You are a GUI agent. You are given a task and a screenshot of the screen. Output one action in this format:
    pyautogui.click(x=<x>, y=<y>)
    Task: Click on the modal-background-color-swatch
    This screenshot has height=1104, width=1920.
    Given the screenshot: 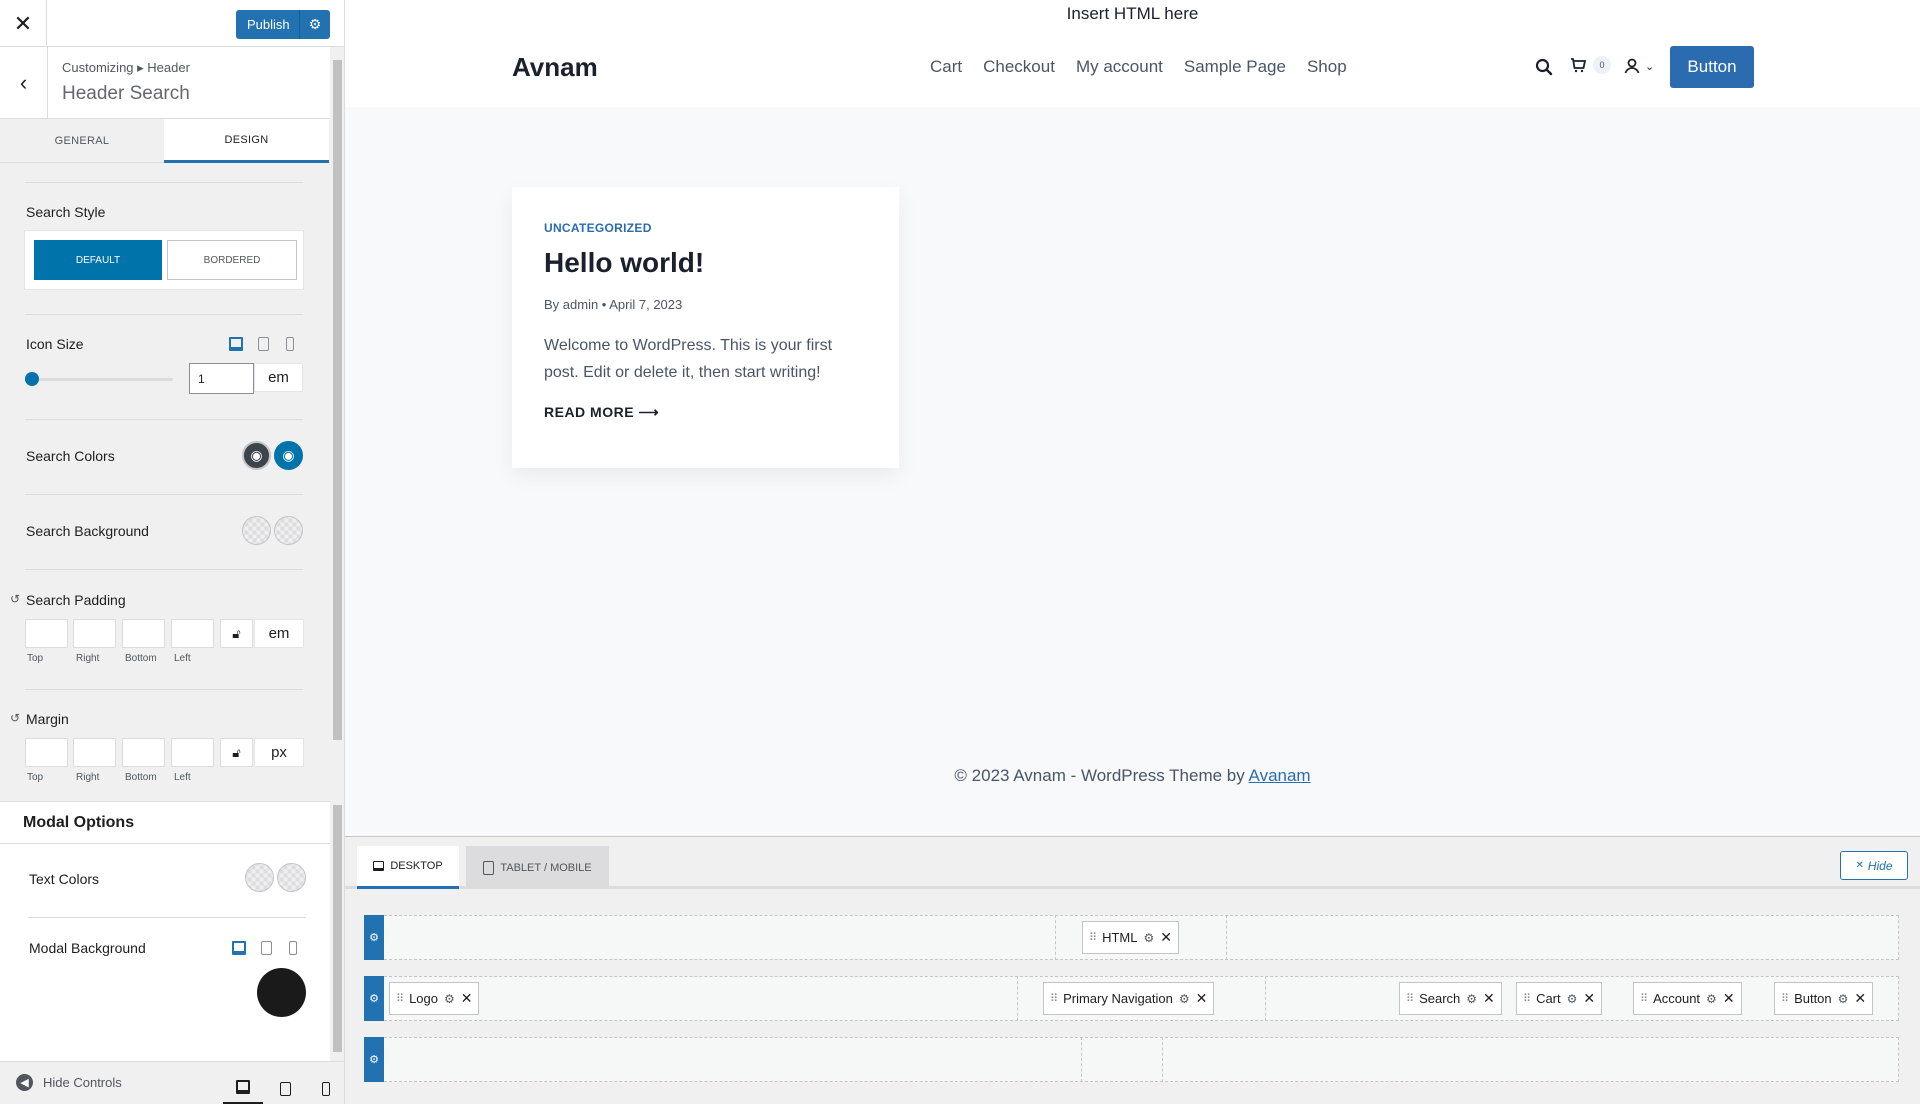 What is the action you would take?
    pyautogui.click(x=281, y=992)
    